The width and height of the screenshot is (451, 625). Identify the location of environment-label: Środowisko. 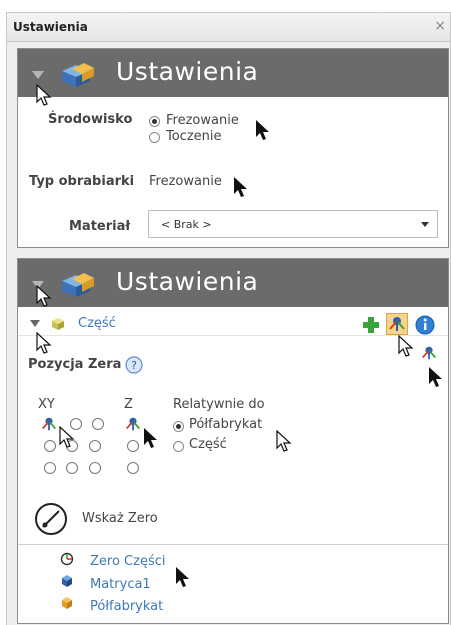
(90, 119).